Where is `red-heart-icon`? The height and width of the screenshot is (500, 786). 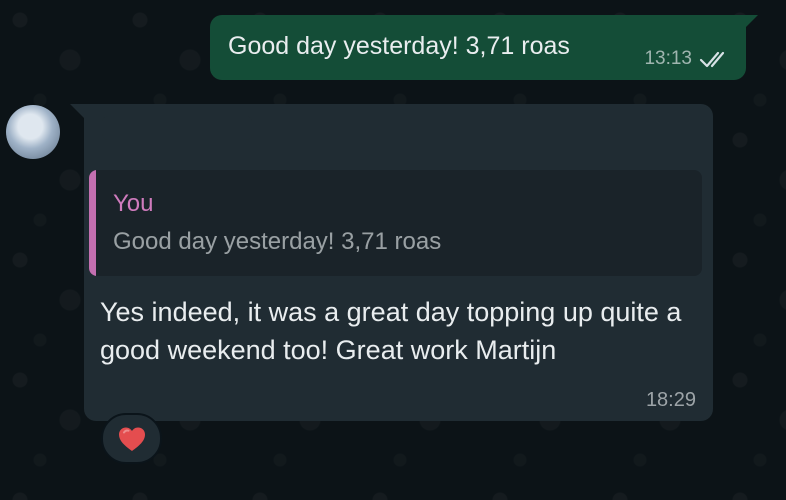
red-heart-icon is located at coordinates (131, 439).